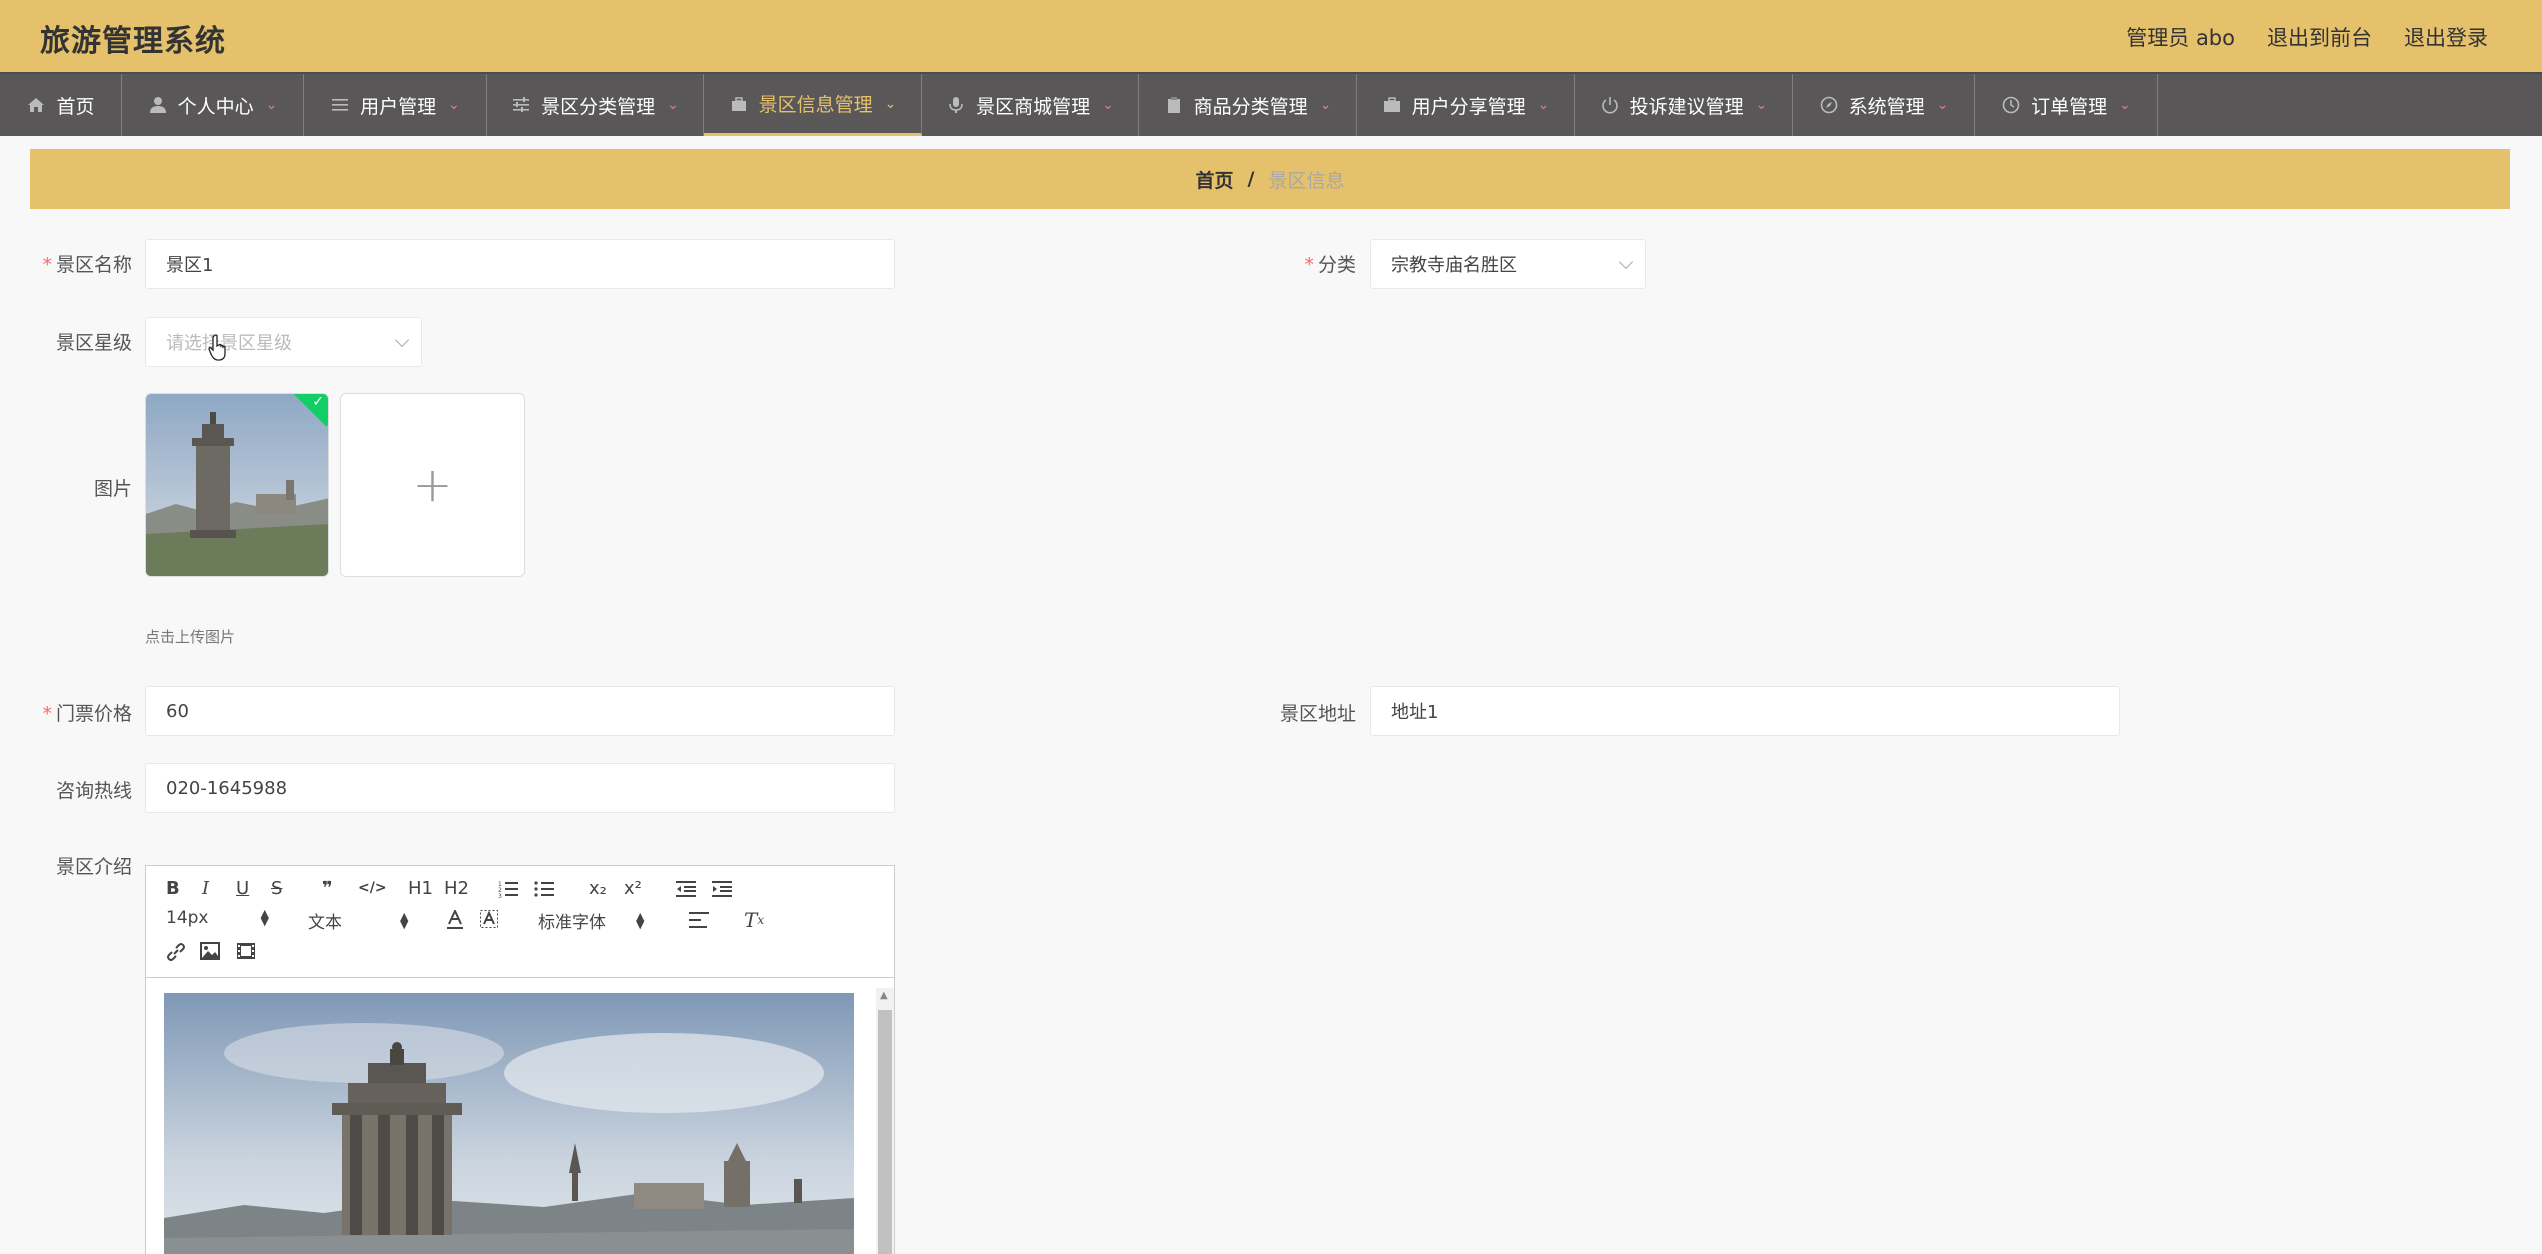 This screenshot has height=1254, width=2542. Describe the element at coordinates (1215, 179) in the screenshot. I see `breadcrumb-home: 首页` at that location.